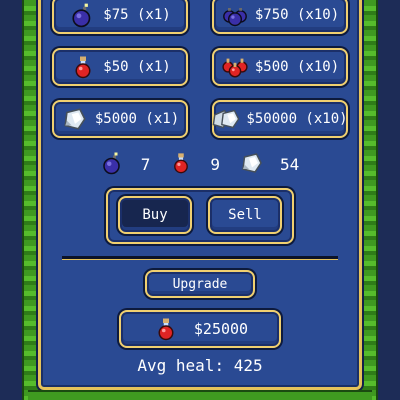  I want to click on buy-tab-button: Buy, so click(155, 215).